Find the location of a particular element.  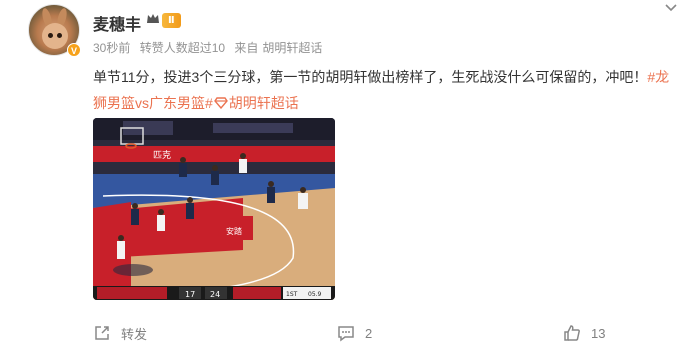

like-count: 13 is located at coordinates (598, 333).